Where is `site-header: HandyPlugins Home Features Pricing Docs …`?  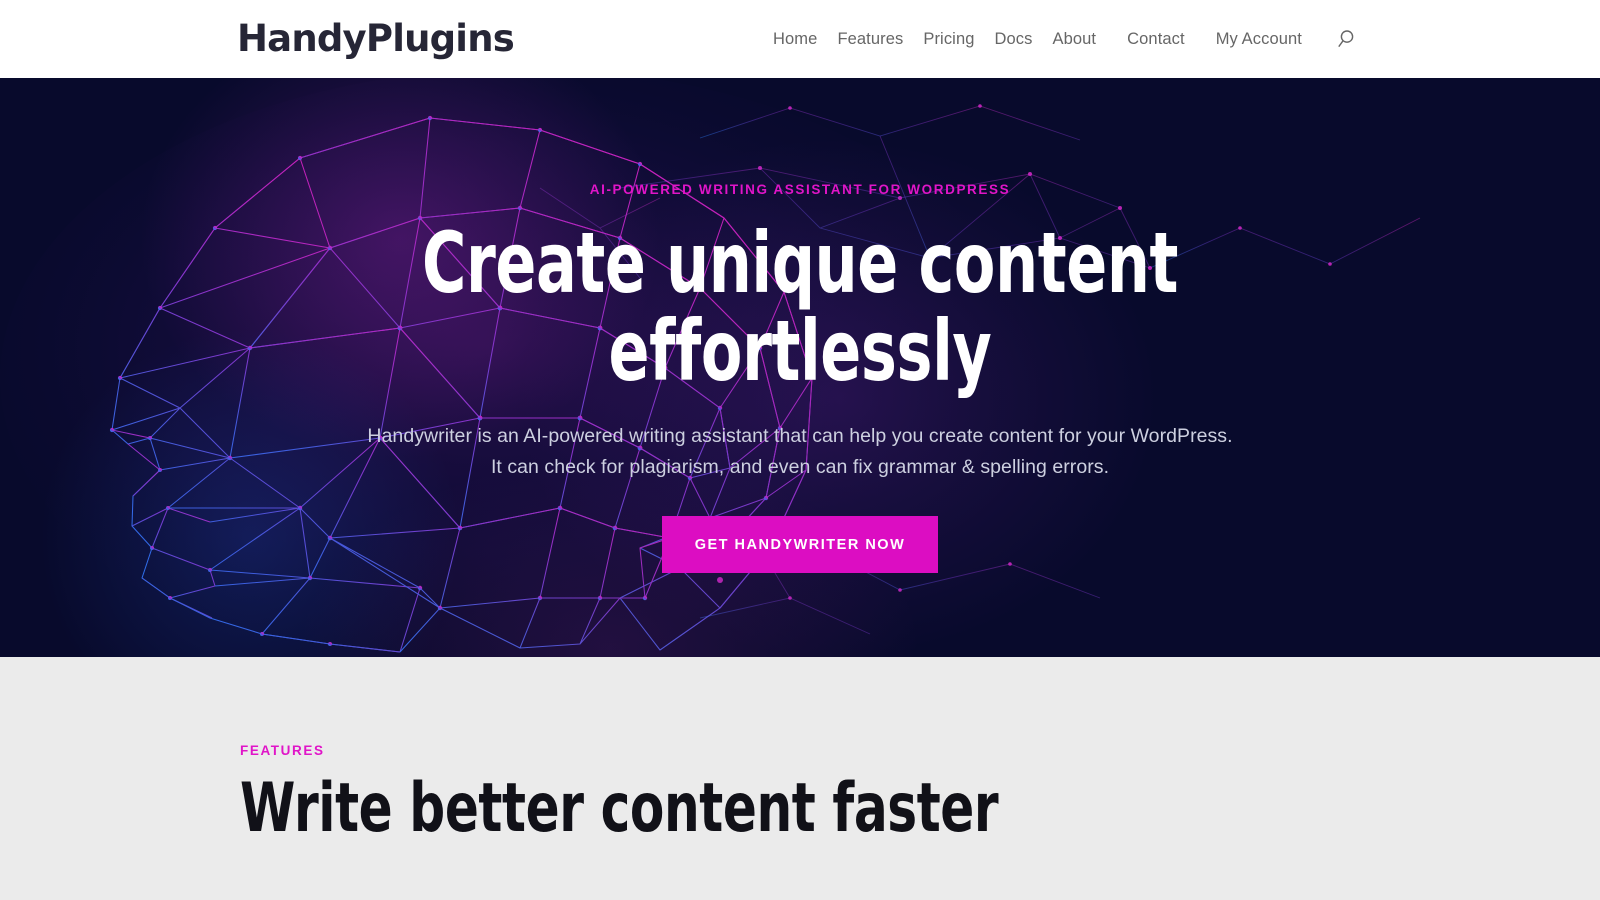 site-header: HandyPlugins Home Features Pricing Docs … is located at coordinates (800, 39).